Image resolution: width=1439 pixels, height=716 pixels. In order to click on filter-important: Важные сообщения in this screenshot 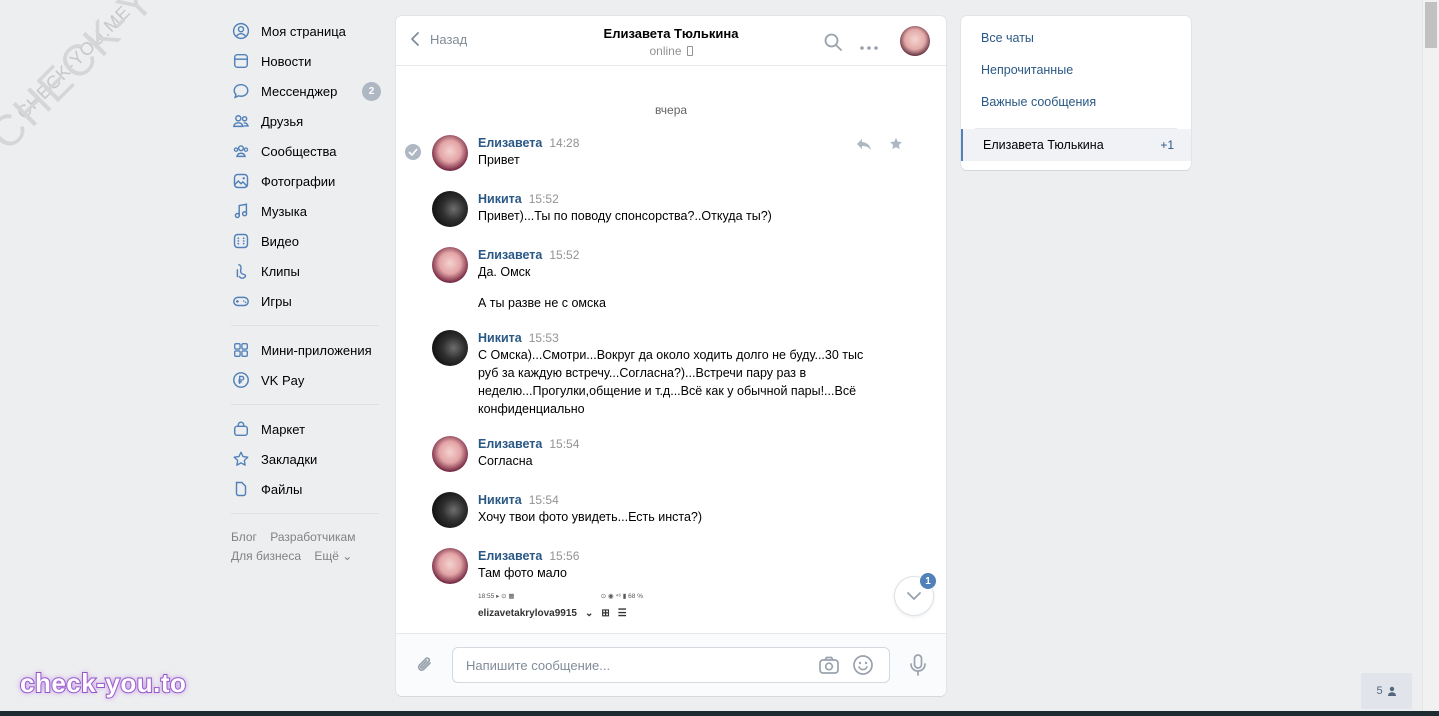, I will do `click(1076, 102)`.